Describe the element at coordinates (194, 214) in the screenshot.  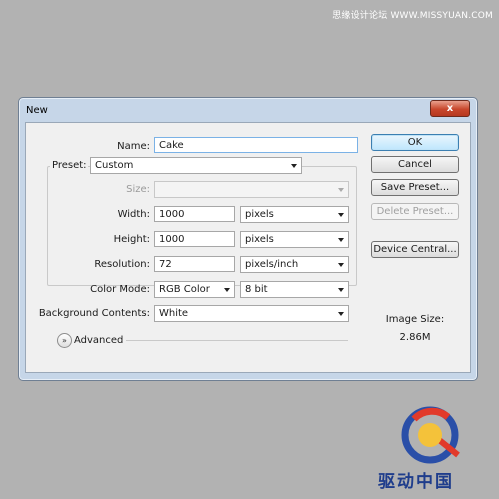
I see `width-field: 1000` at that location.